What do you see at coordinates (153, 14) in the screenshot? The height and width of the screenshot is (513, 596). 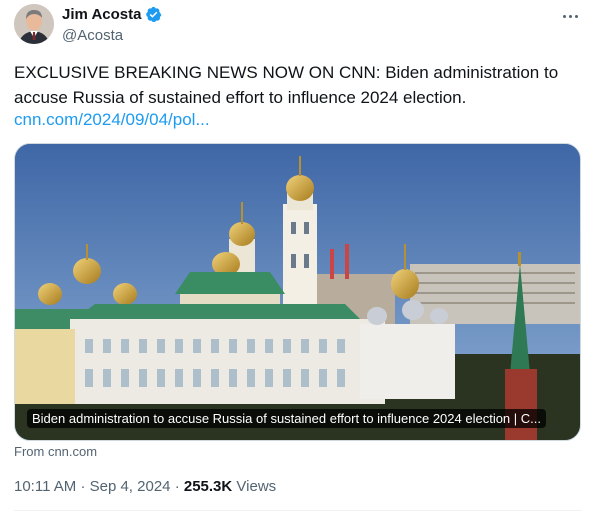 I see `verified-badge-icon` at bounding box center [153, 14].